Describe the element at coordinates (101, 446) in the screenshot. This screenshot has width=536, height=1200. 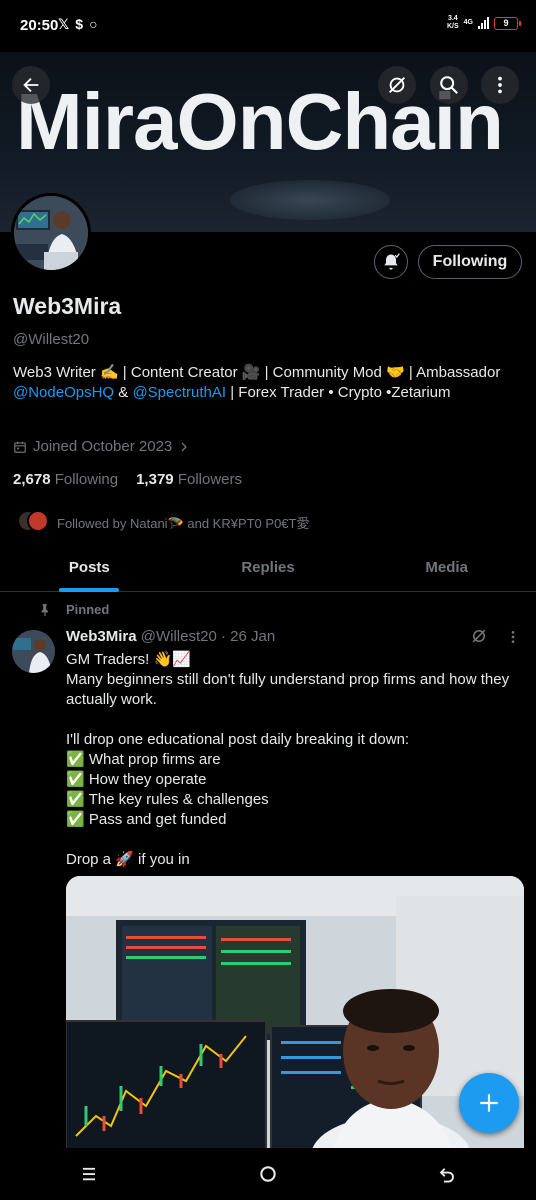
I see `joined-date: Joined October 2023` at that location.